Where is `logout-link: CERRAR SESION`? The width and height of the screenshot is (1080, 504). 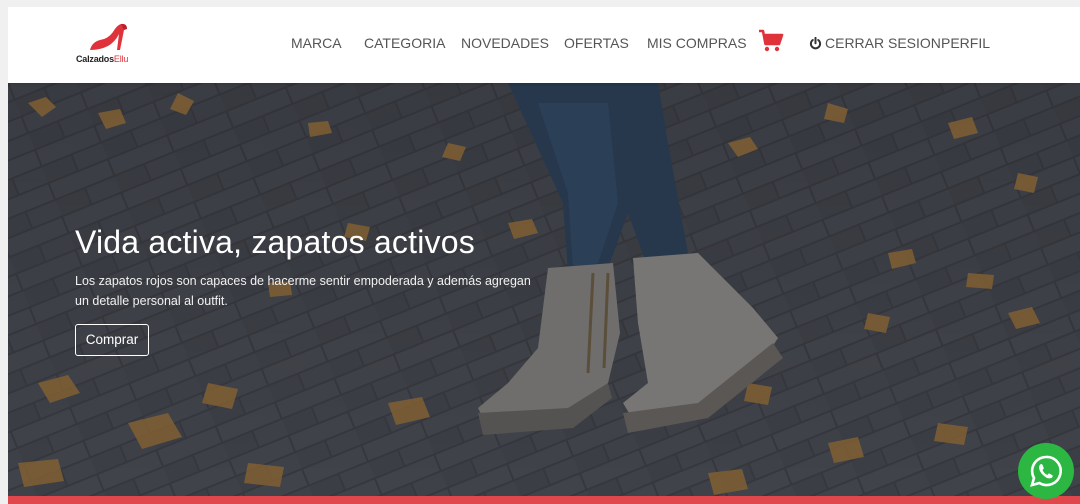
logout-link: CERRAR SESION is located at coordinates (875, 43).